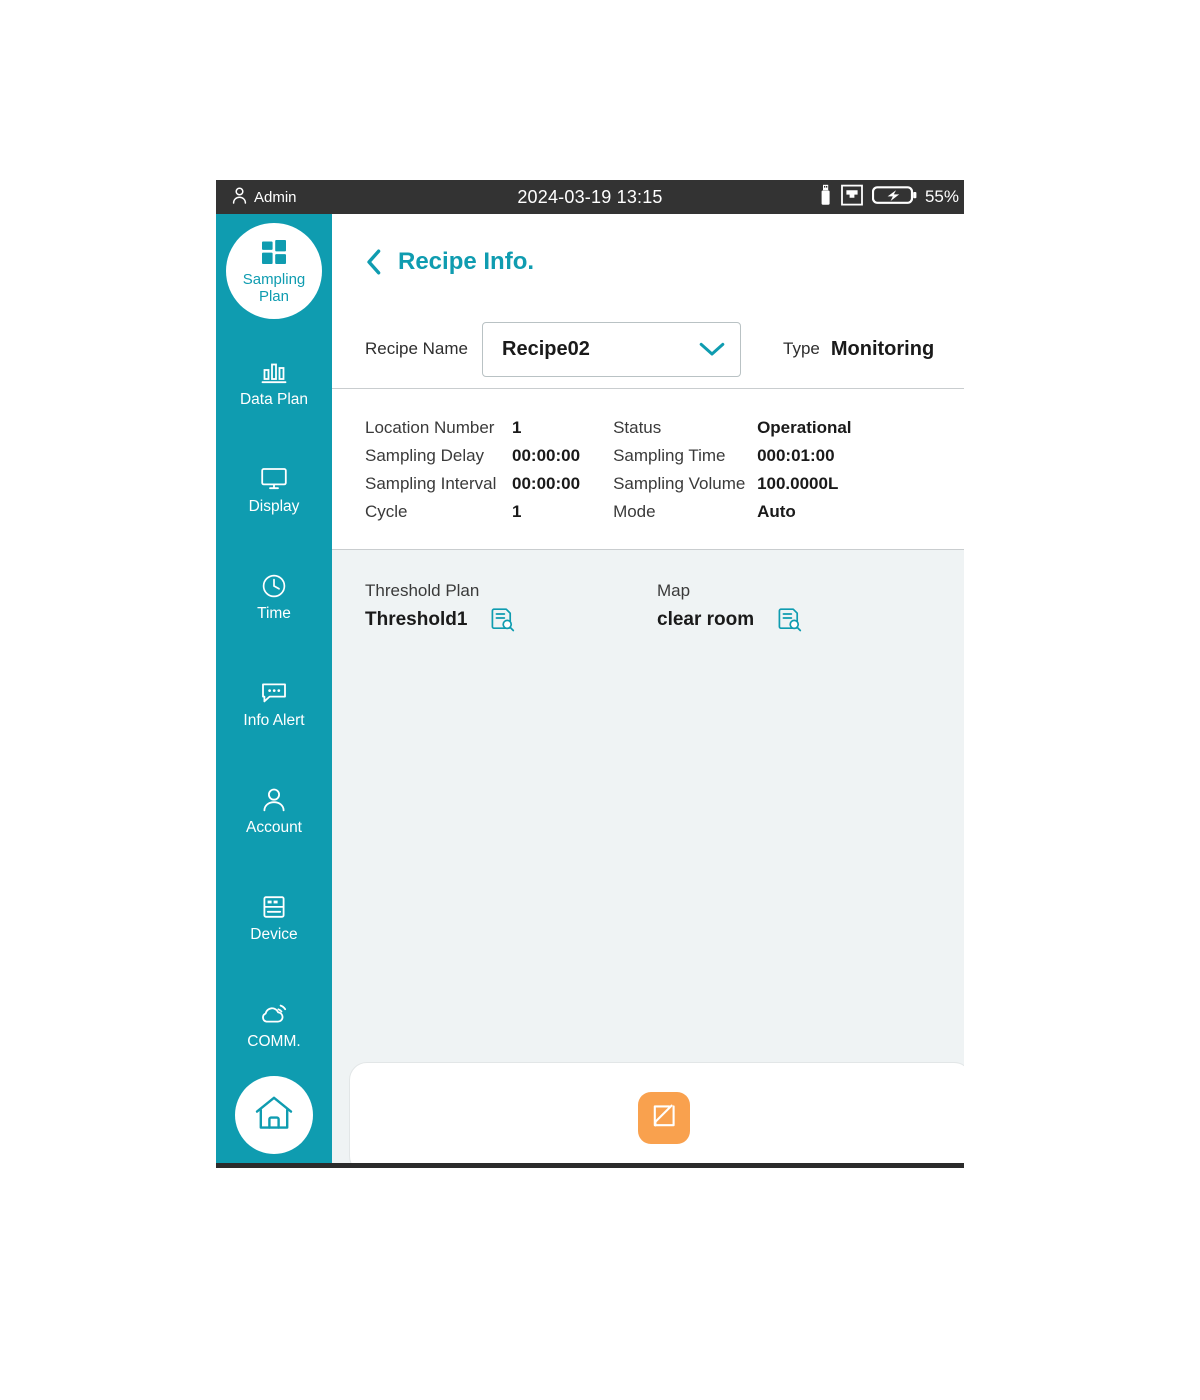  What do you see at coordinates (634, 511) in the screenshot?
I see `detail-key: Mode` at bounding box center [634, 511].